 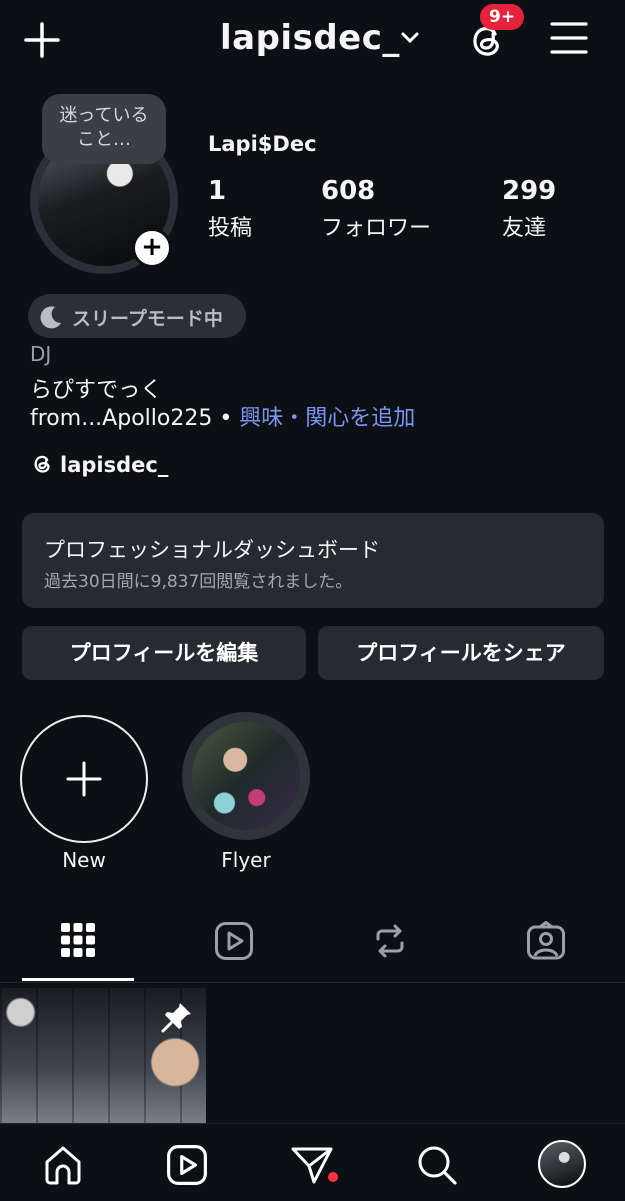 What do you see at coordinates (176, 1018) in the screenshot?
I see `pin-icon` at bounding box center [176, 1018].